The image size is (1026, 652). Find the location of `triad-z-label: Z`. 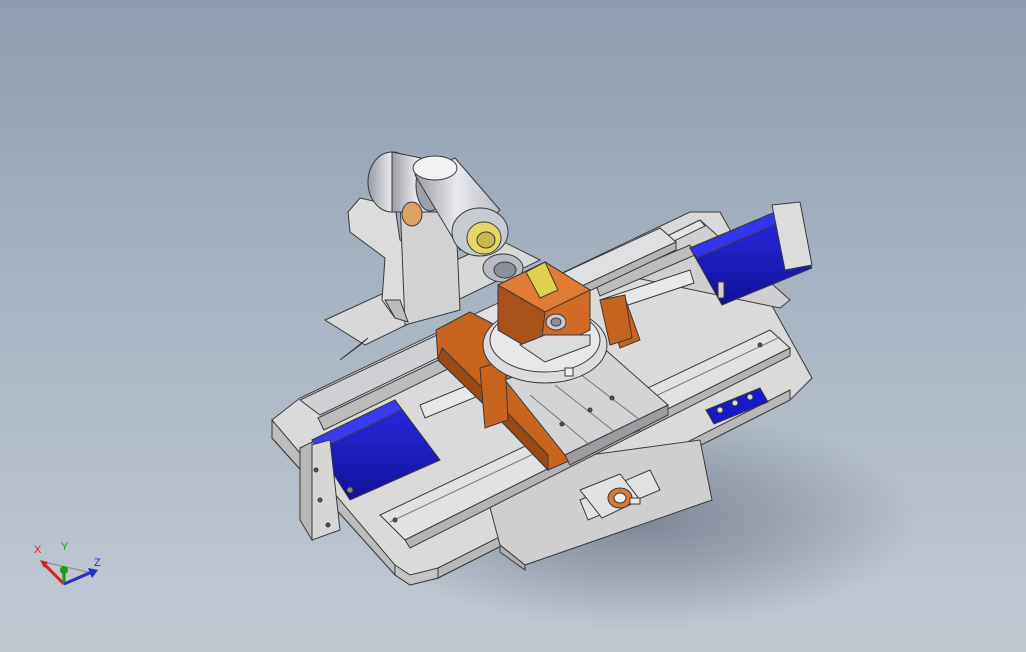

triad-z-label: Z is located at coordinates (97, 563).